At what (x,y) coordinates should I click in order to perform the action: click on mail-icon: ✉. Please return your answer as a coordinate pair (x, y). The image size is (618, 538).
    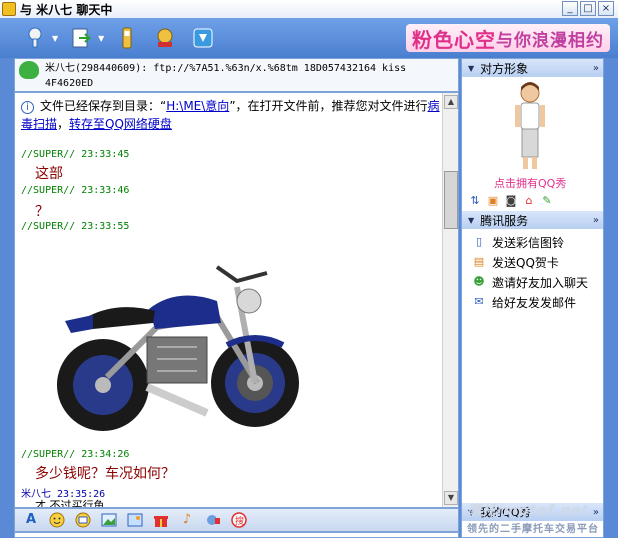
    Looking at the image, I should click on (479, 301).